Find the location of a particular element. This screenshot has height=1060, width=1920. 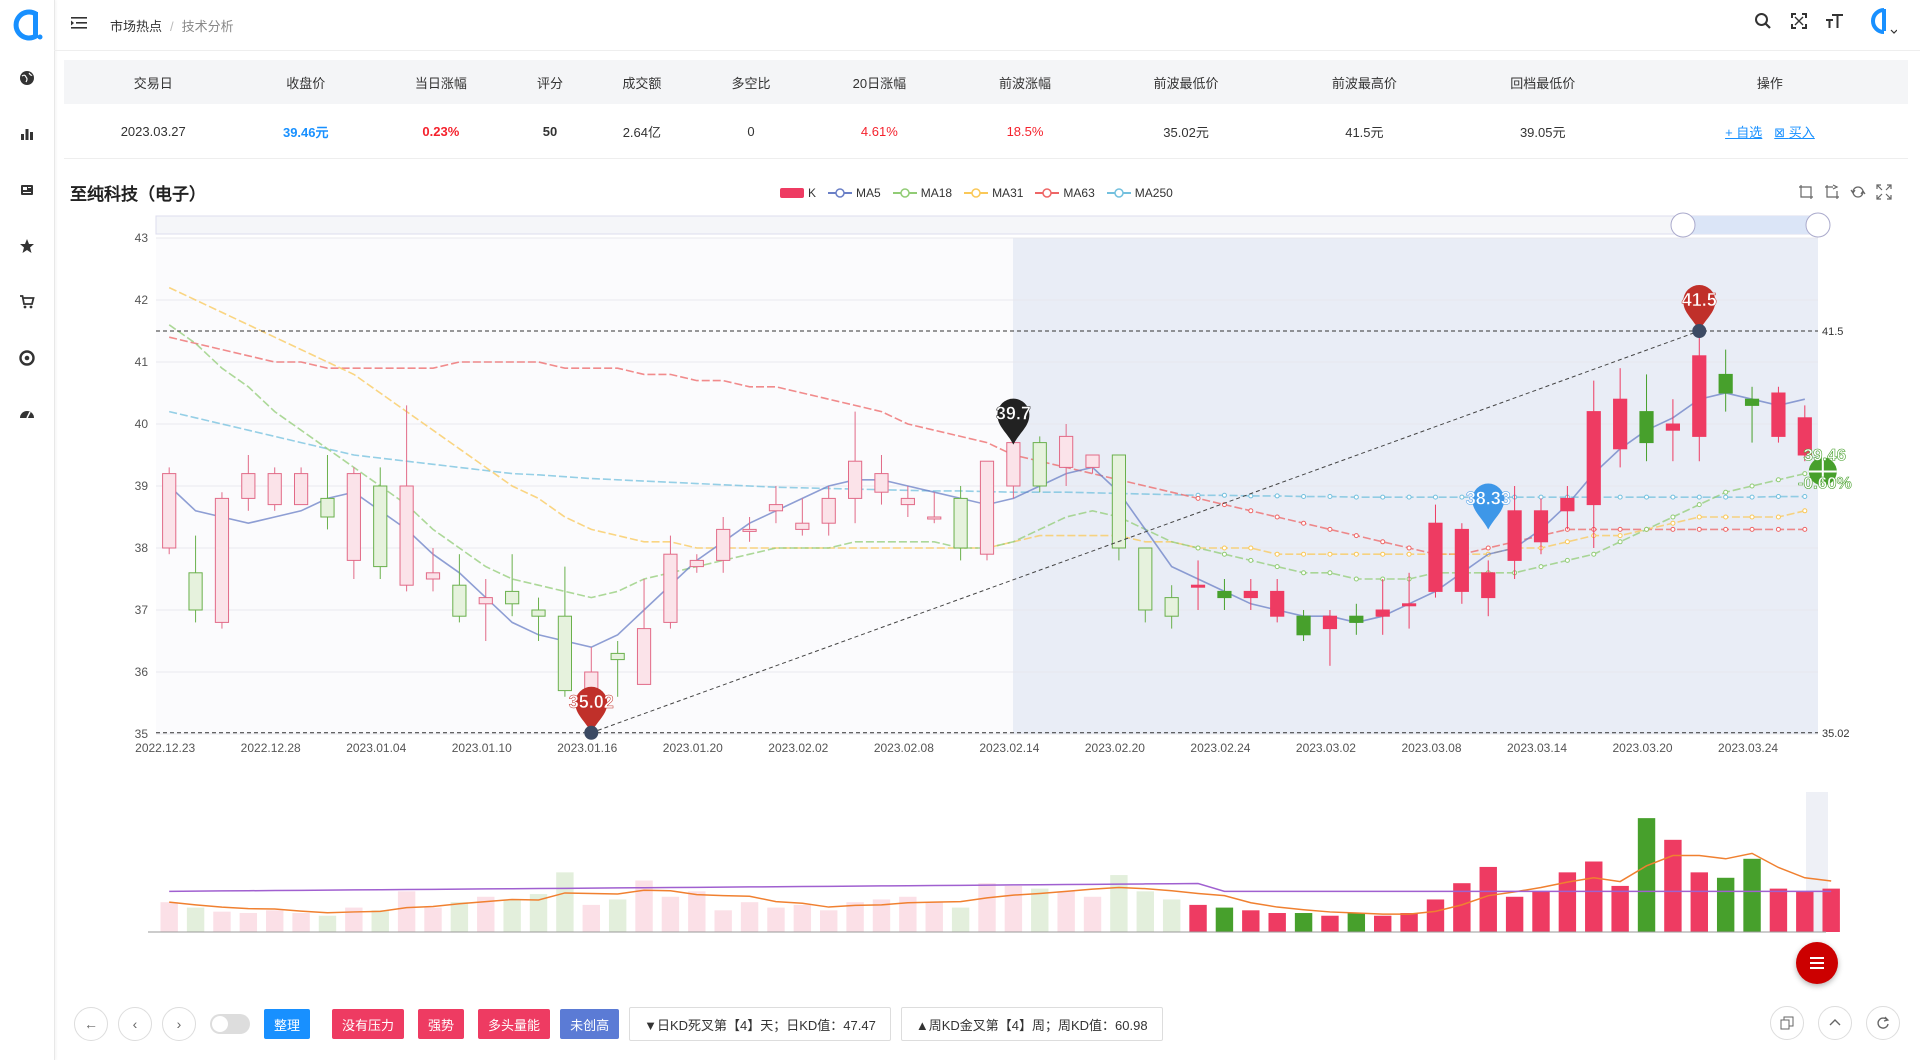

datazoom-handle-left is located at coordinates (1683, 225).